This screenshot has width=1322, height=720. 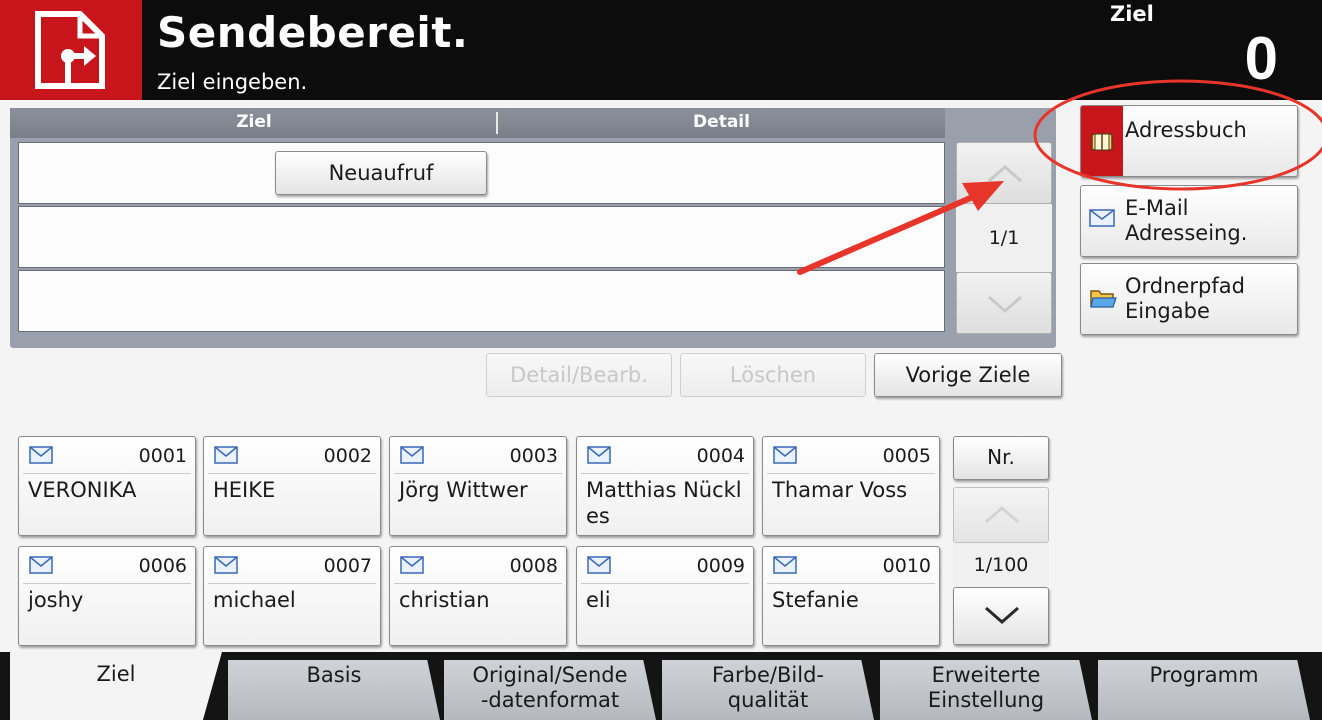 I want to click on tab-6: Programm, so click(x=1204, y=690).